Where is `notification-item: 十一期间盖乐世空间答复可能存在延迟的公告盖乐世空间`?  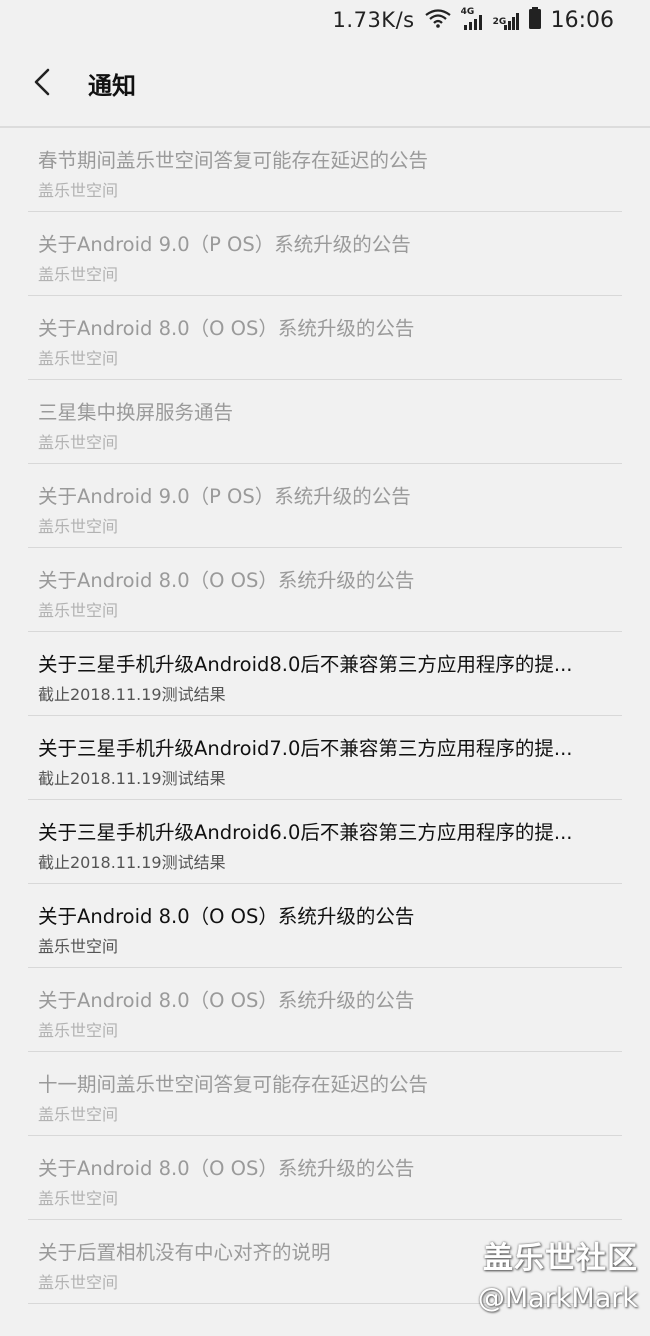
notification-item: 十一期间盖乐世空间答复可能存在延迟的公告盖乐世空间 is located at coordinates (325, 1094).